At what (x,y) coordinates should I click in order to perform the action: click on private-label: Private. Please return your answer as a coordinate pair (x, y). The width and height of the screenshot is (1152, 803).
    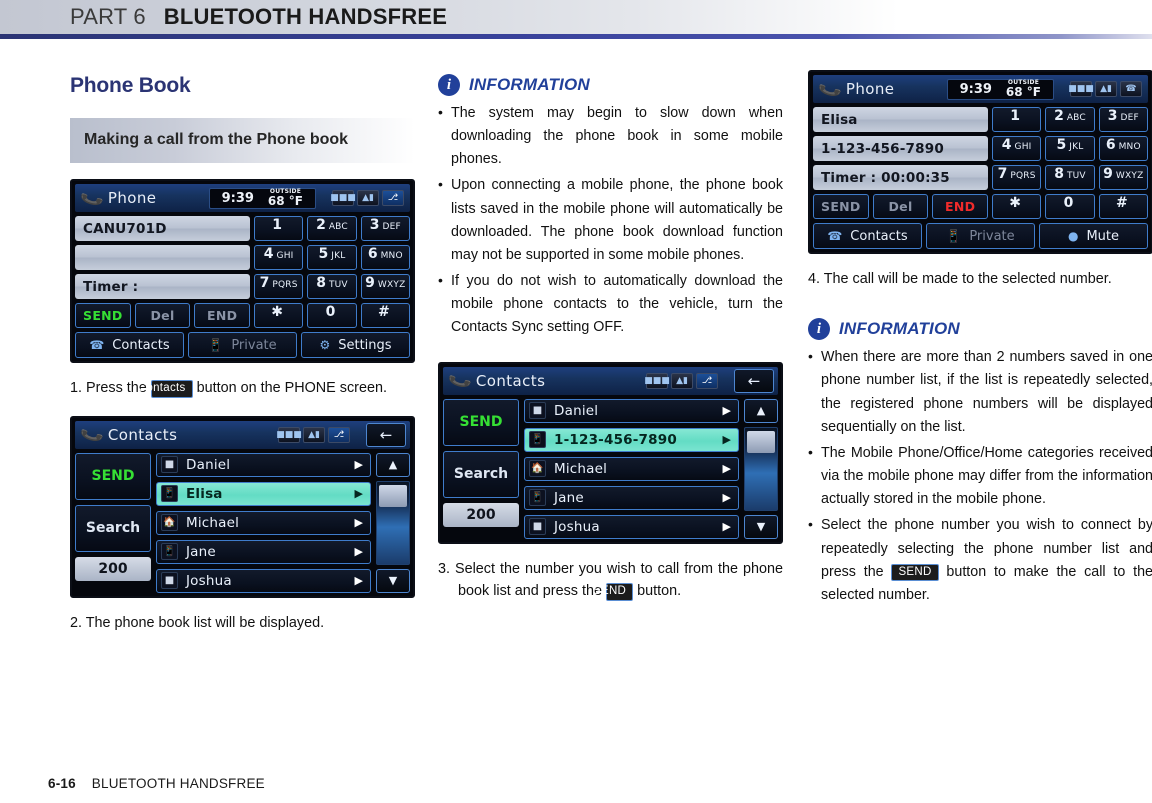
    Looking at the image, I should click on (254, 345).